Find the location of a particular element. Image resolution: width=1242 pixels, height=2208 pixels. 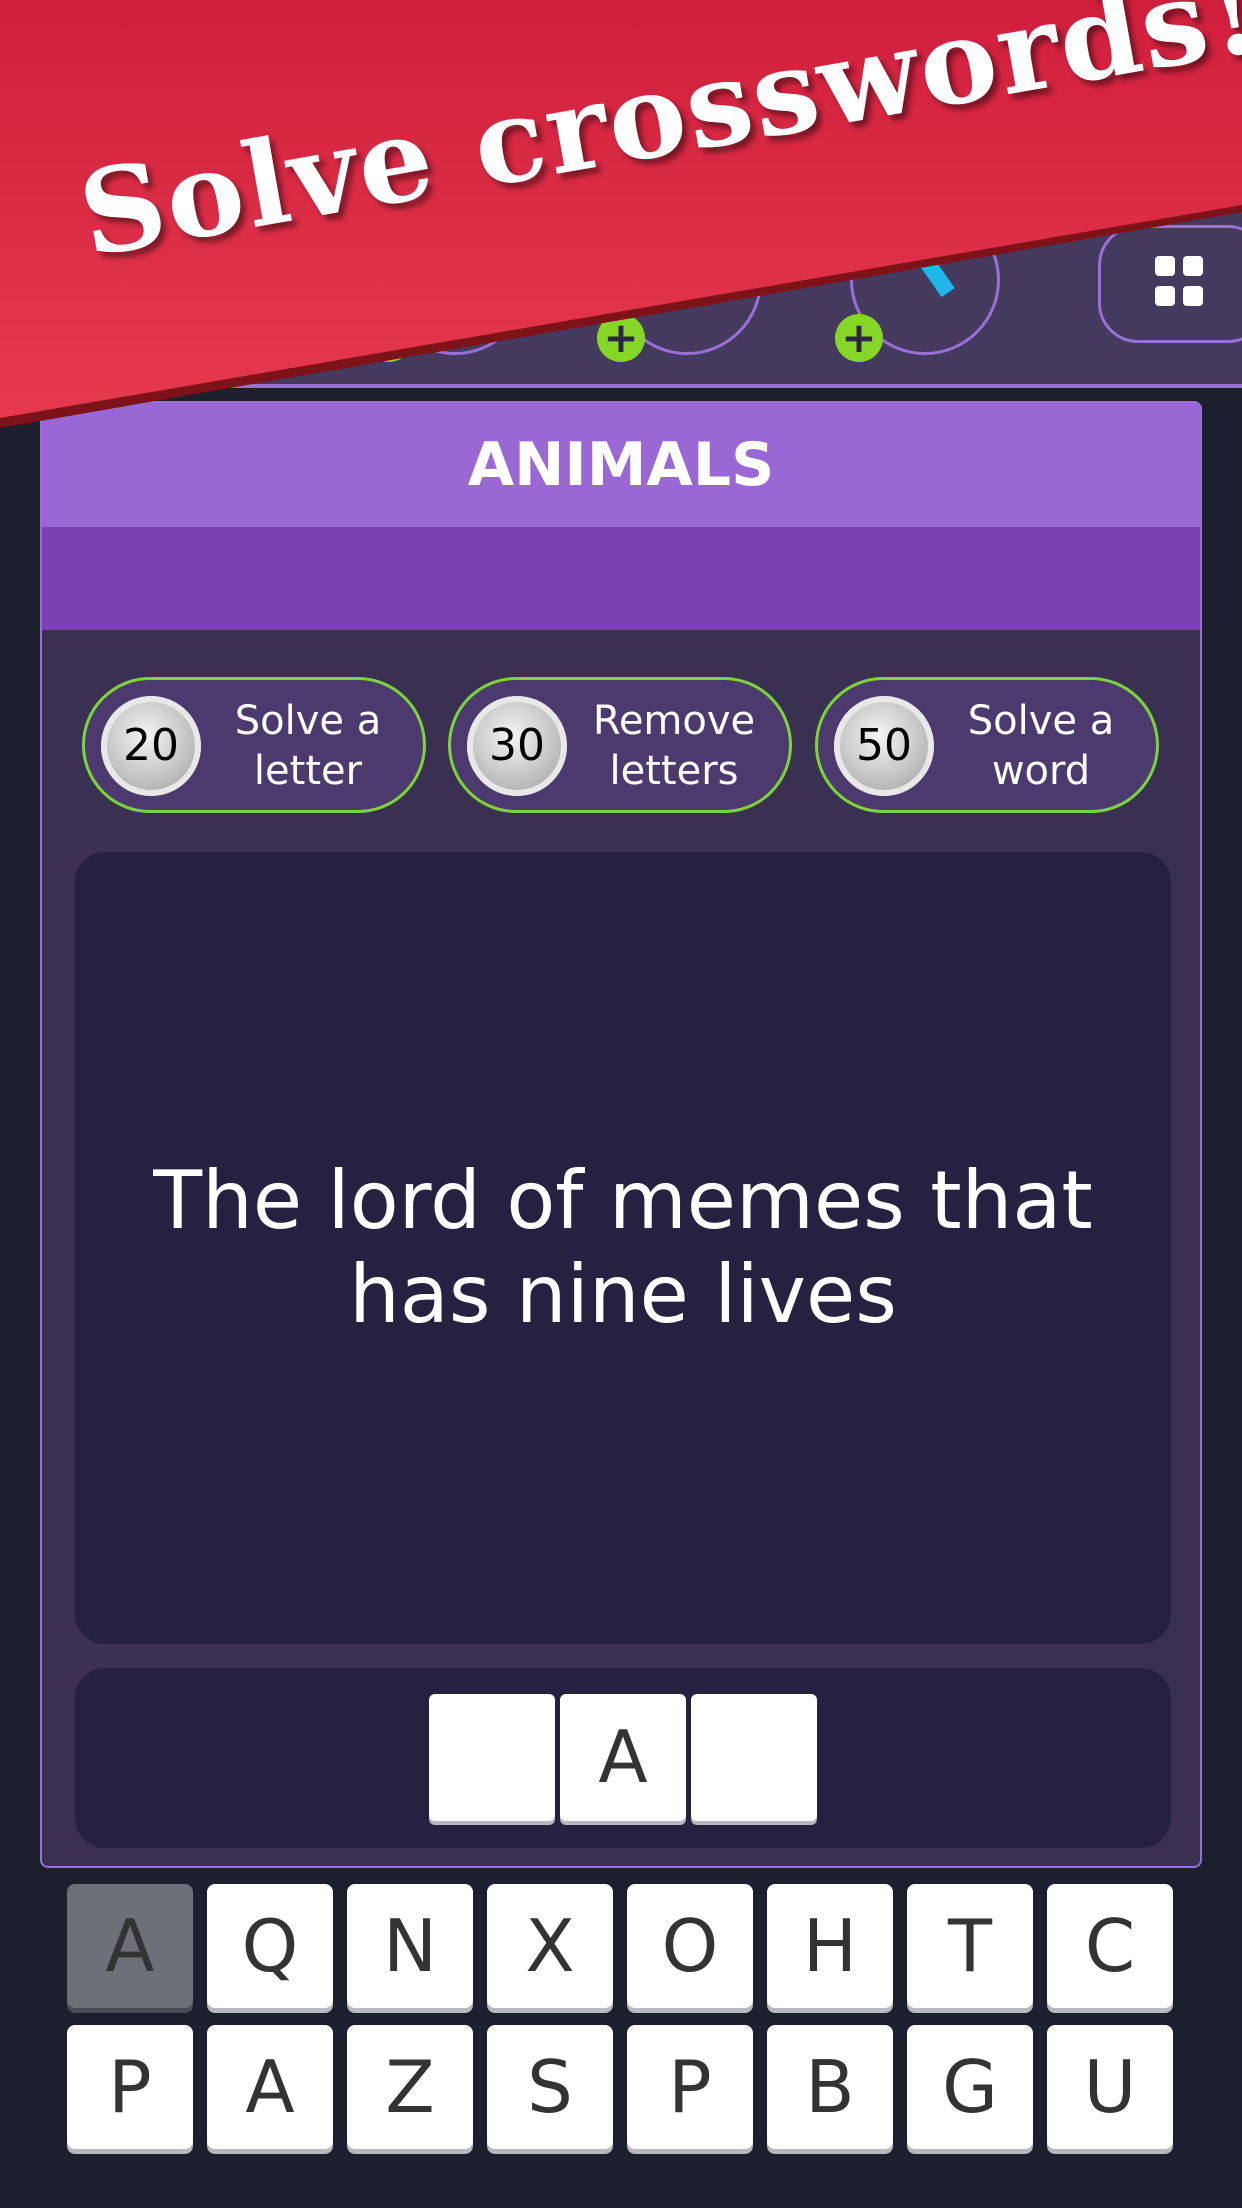

solve-letter-button: 20 Solve a letter is located at coordinates (254, 745).